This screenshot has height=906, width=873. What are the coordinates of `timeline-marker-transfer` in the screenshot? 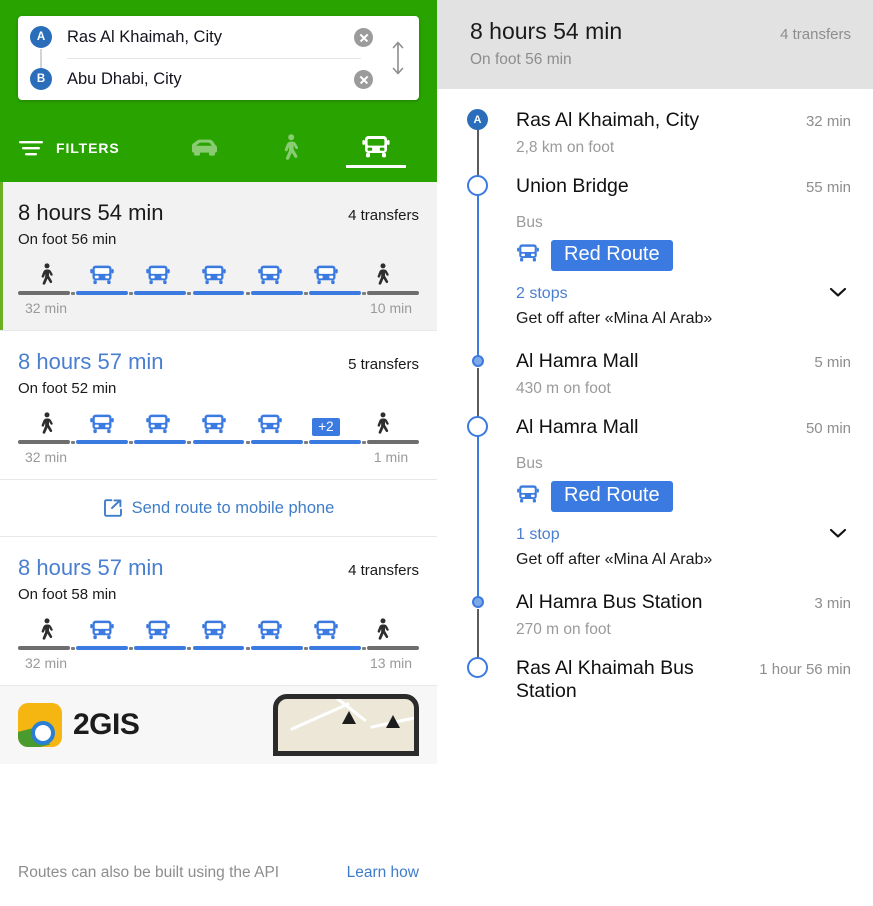 It's located at (478, 602).